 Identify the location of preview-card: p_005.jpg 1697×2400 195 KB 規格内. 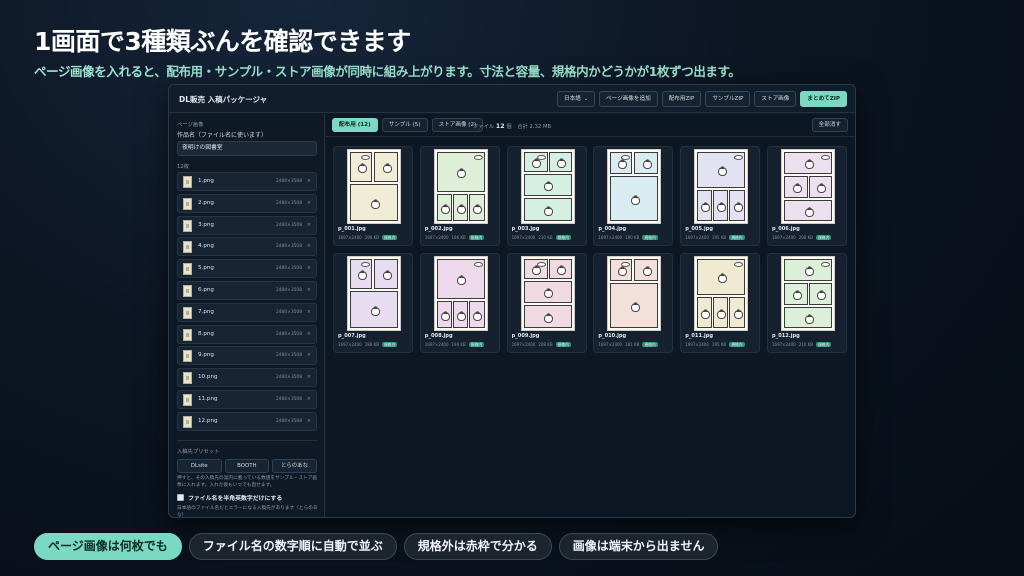
(720, 196).